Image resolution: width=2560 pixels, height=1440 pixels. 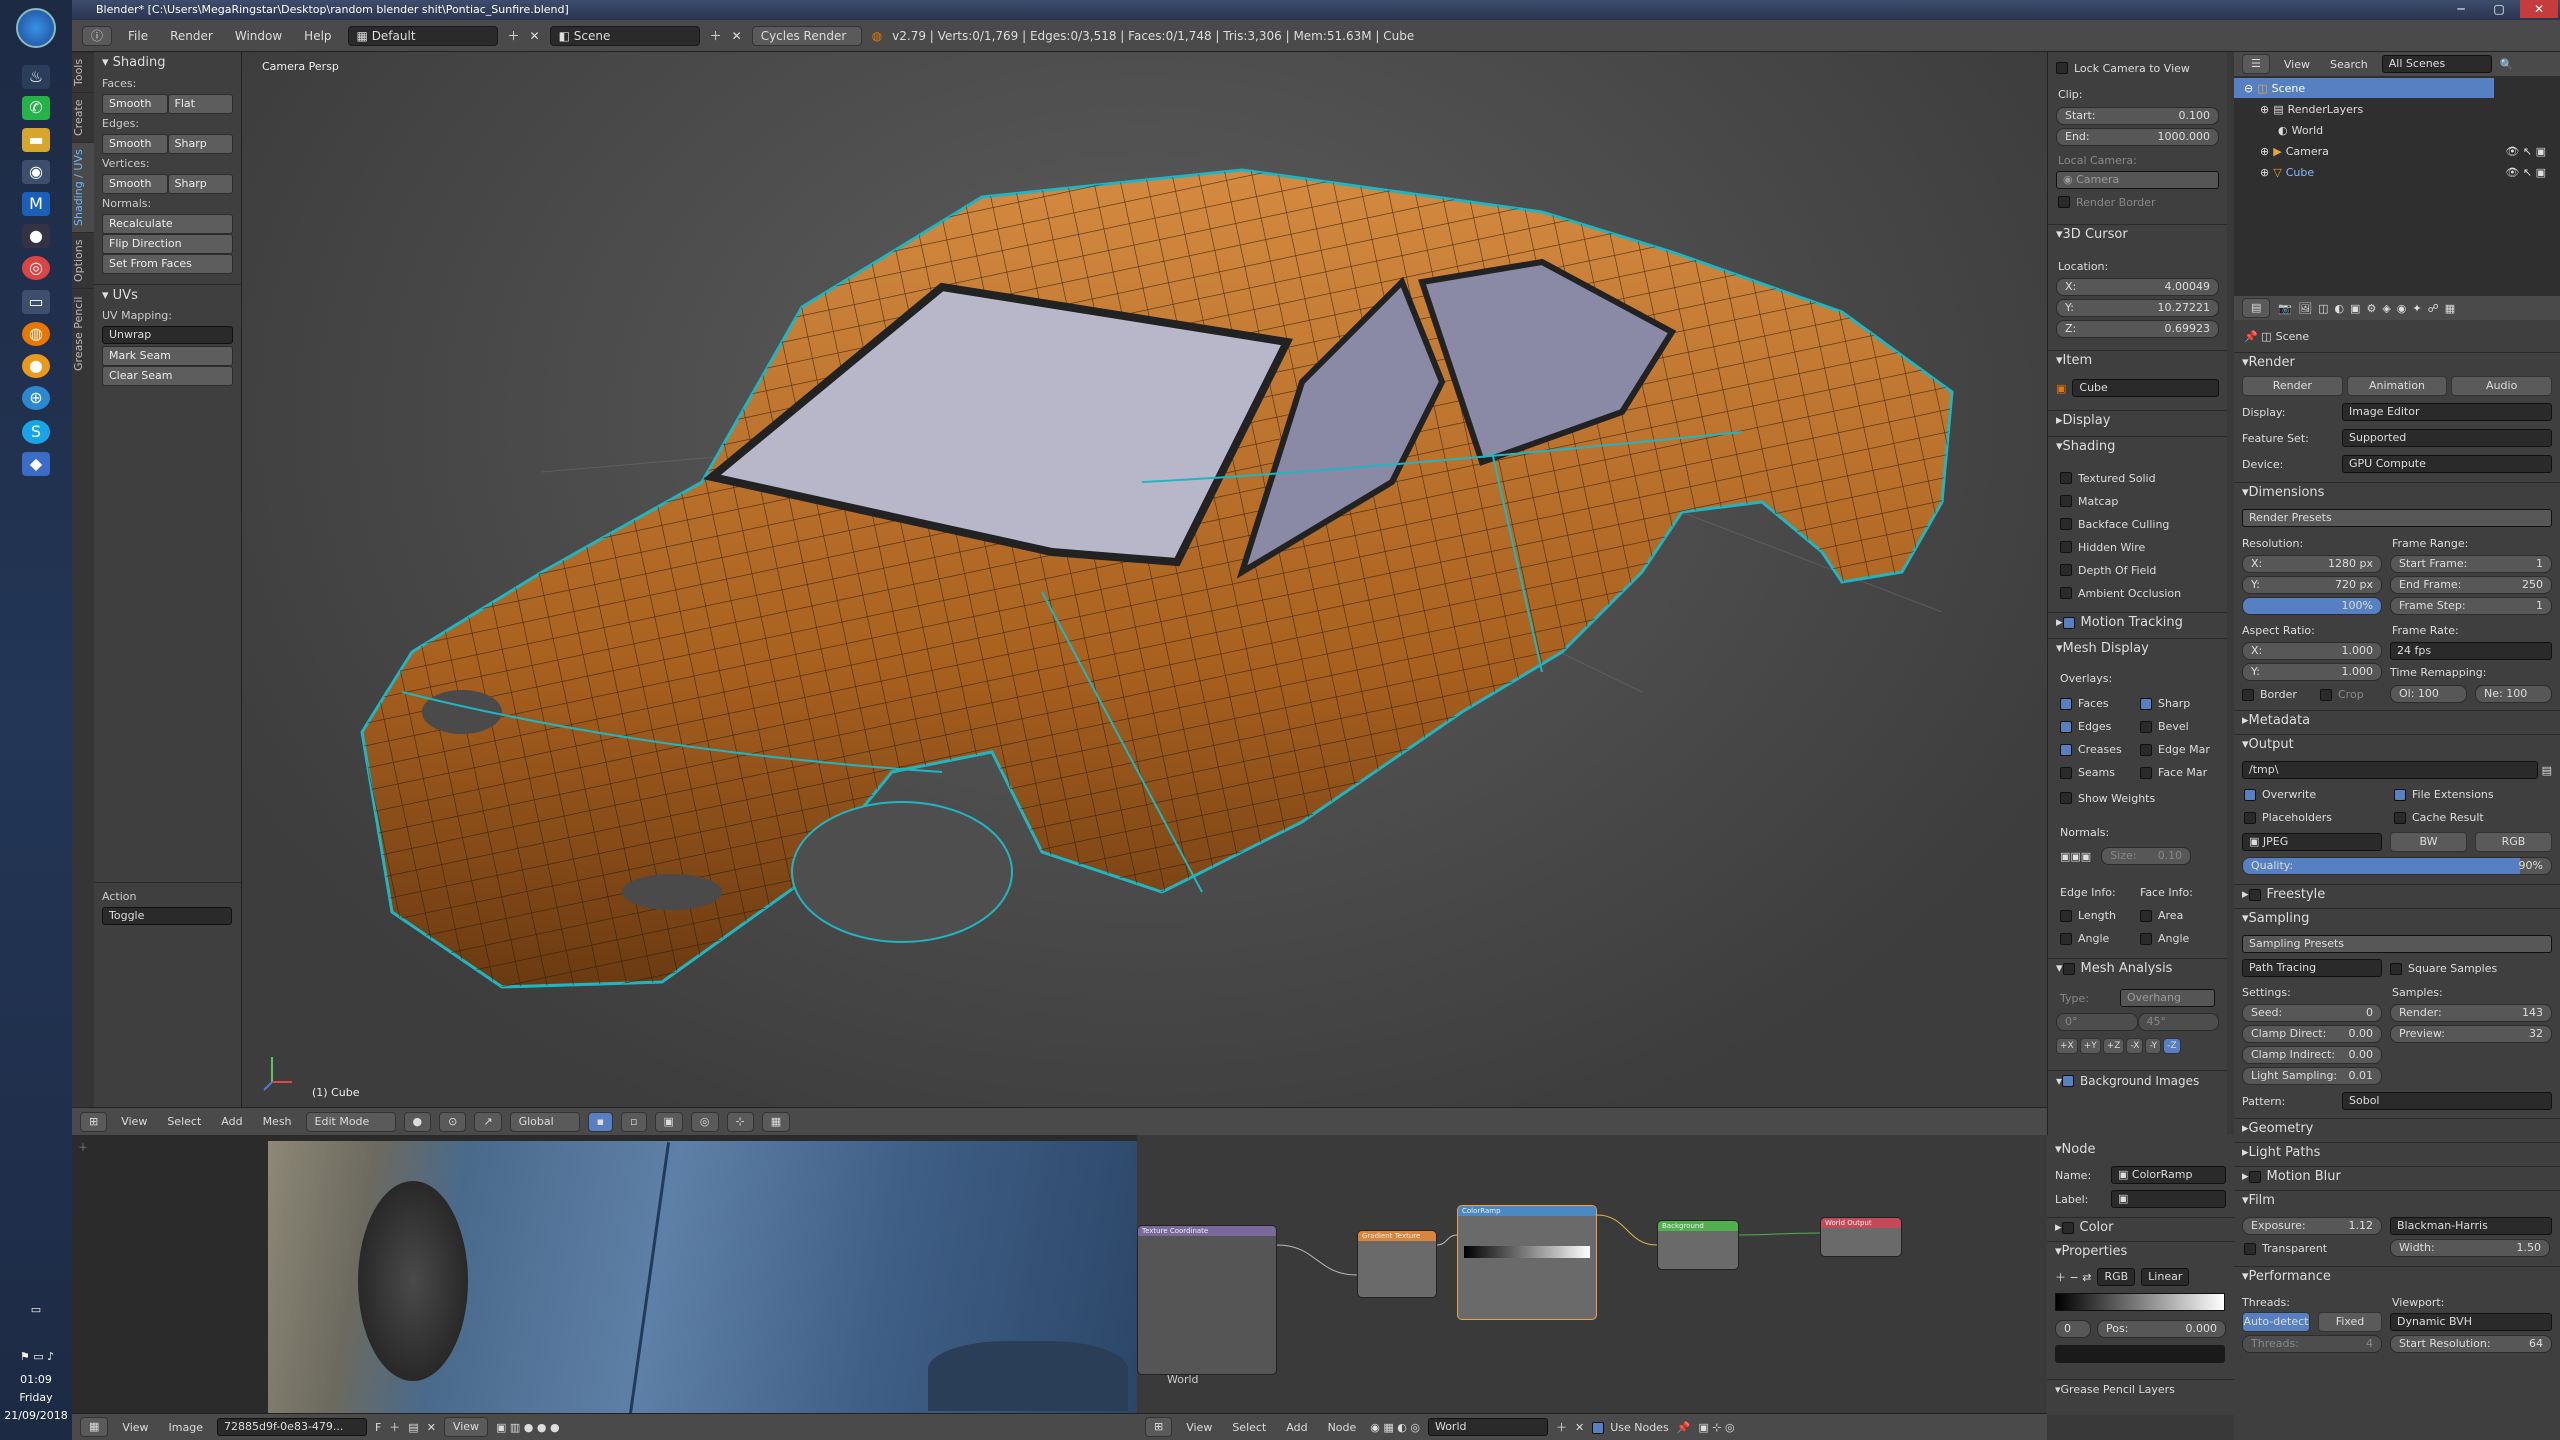 What do you see at coordinates (2066, 570) in the screenshot?
I see `dof-checkbox` at bounding box center [2066, 570].